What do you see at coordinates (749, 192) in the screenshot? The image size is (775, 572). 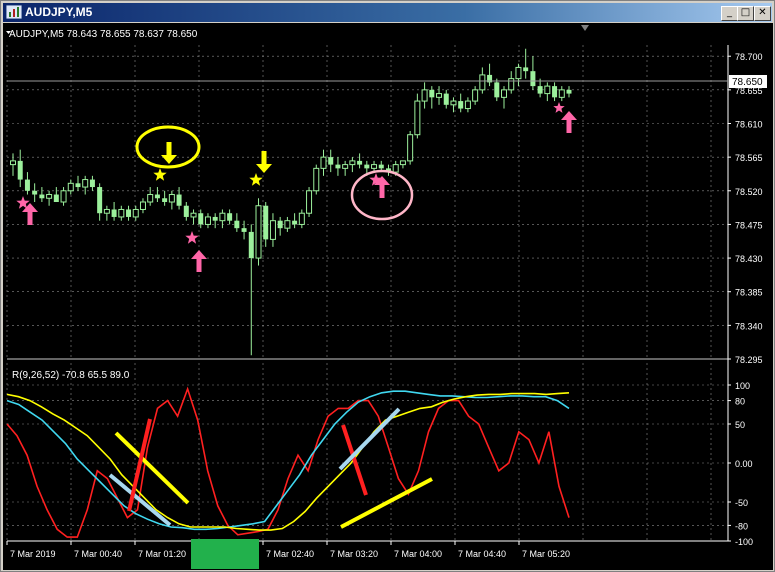 I see `price-tick-label: 78.520` at bounding box center [749, 192].